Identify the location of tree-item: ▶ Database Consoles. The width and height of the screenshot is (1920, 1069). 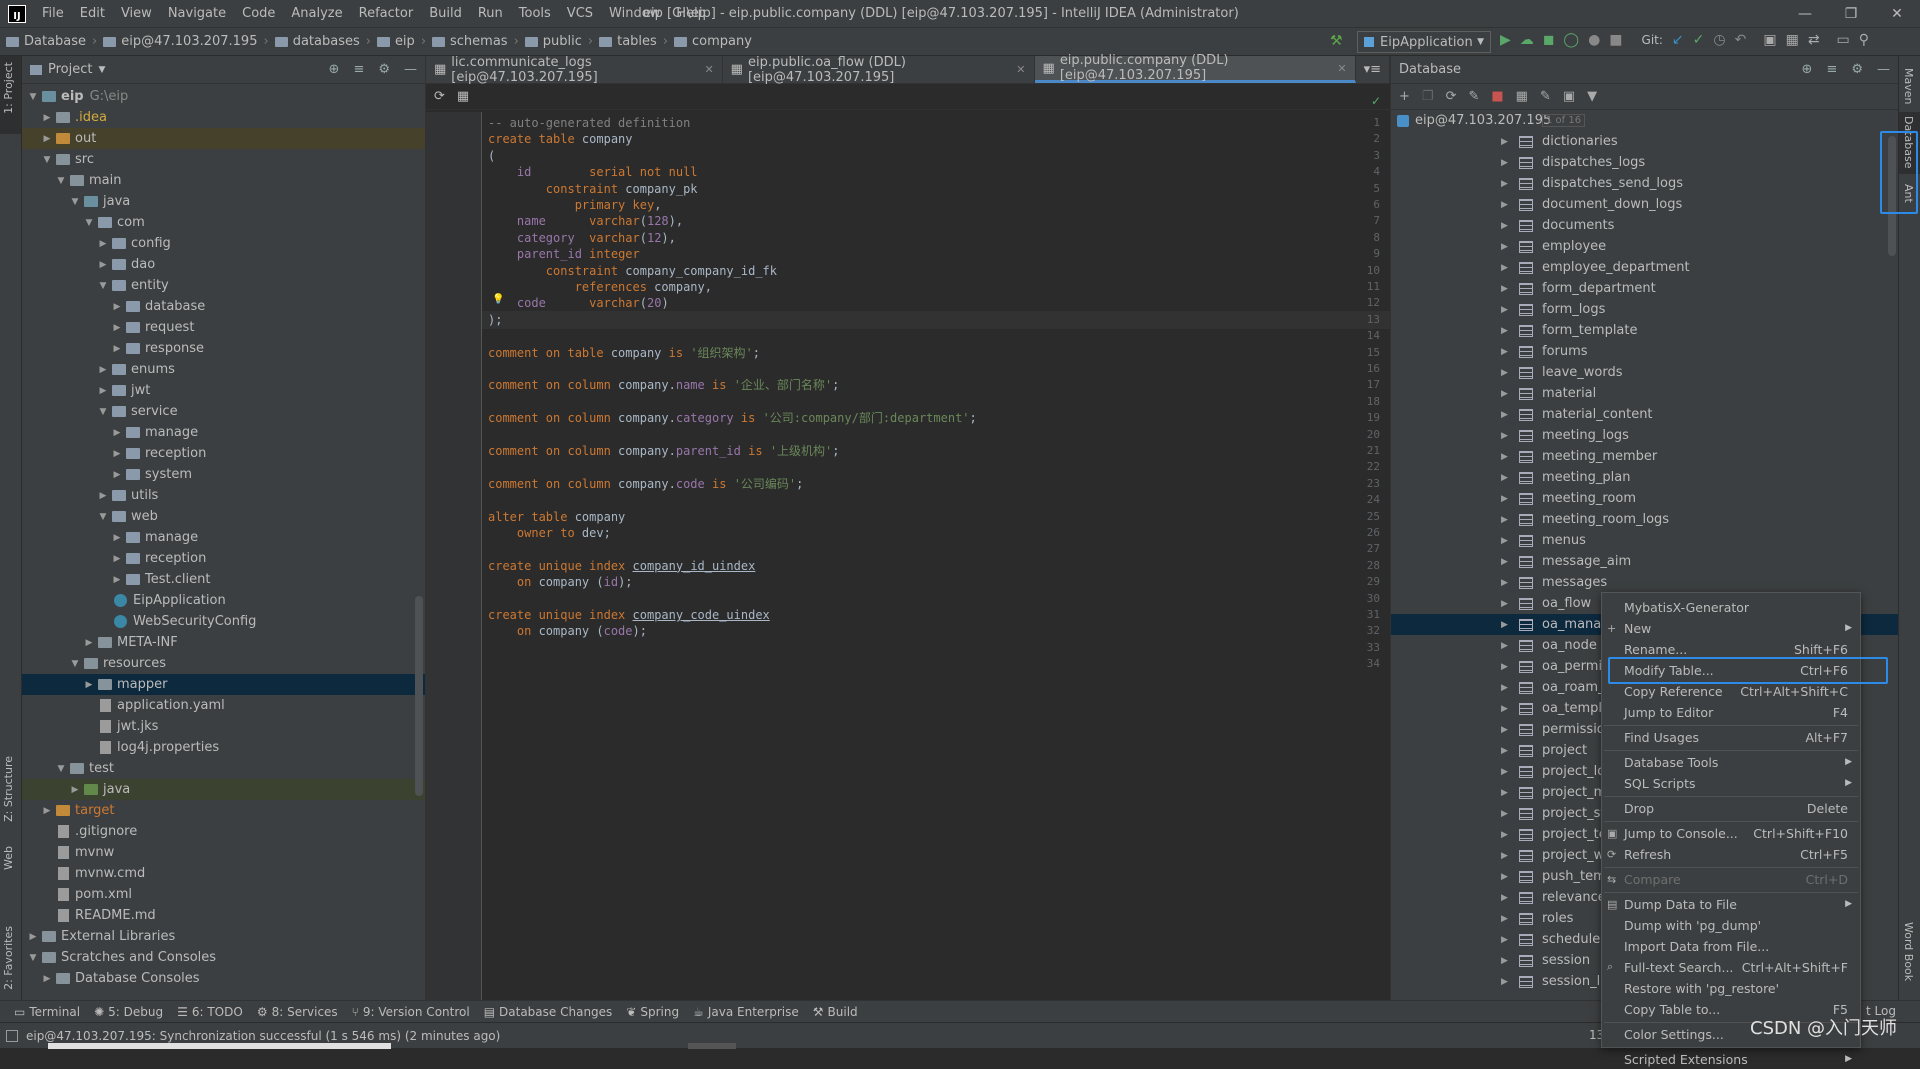
(223, 978).